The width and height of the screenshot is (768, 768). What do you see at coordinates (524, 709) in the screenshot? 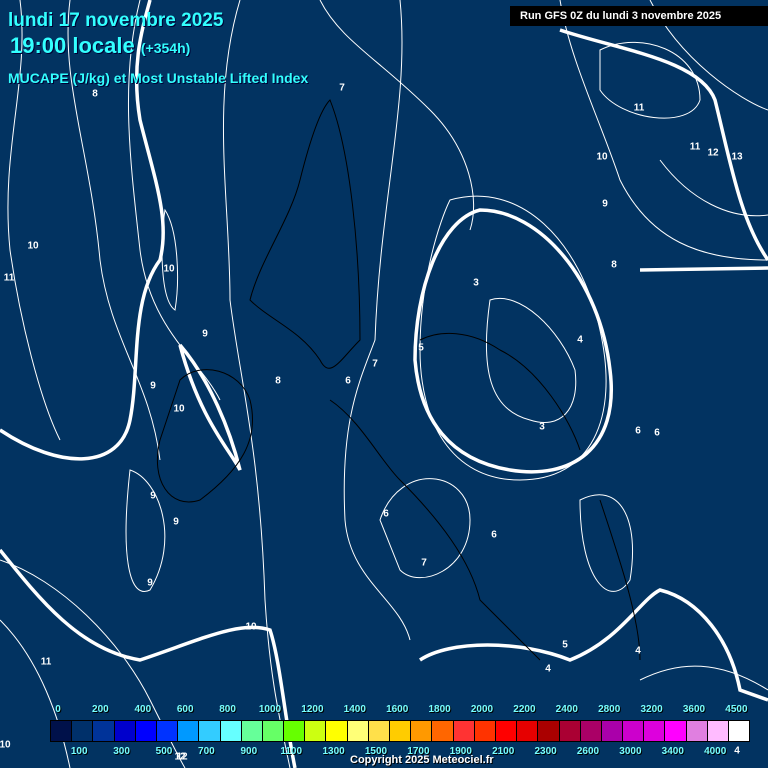
I see `colorbar-tick-top: 2200` at bounding box center [524, 709].